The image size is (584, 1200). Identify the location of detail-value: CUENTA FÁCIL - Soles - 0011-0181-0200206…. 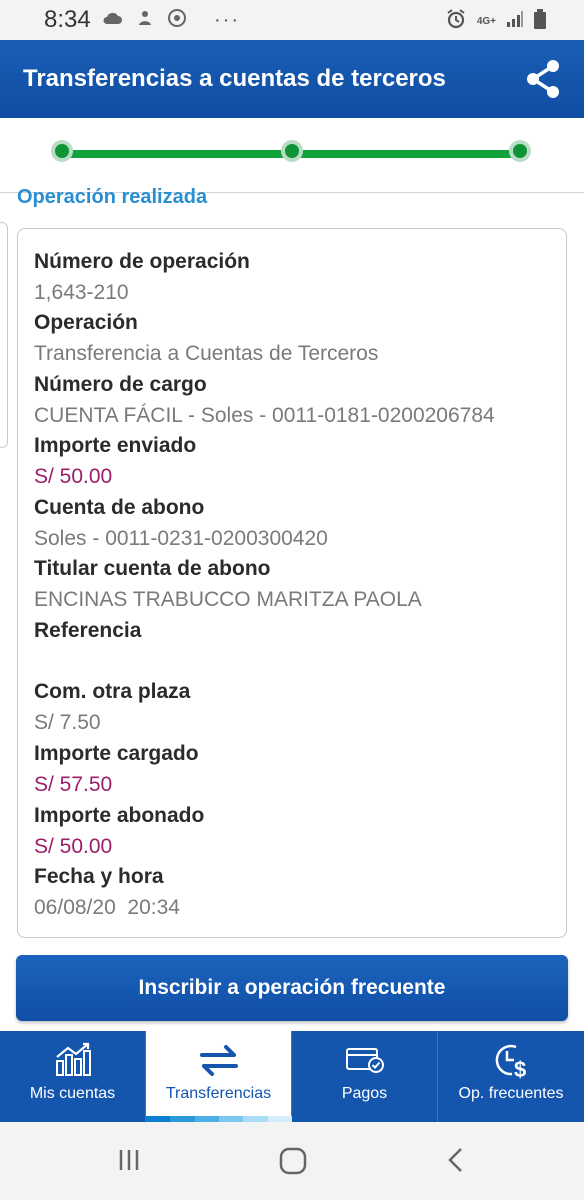
(264, 415).